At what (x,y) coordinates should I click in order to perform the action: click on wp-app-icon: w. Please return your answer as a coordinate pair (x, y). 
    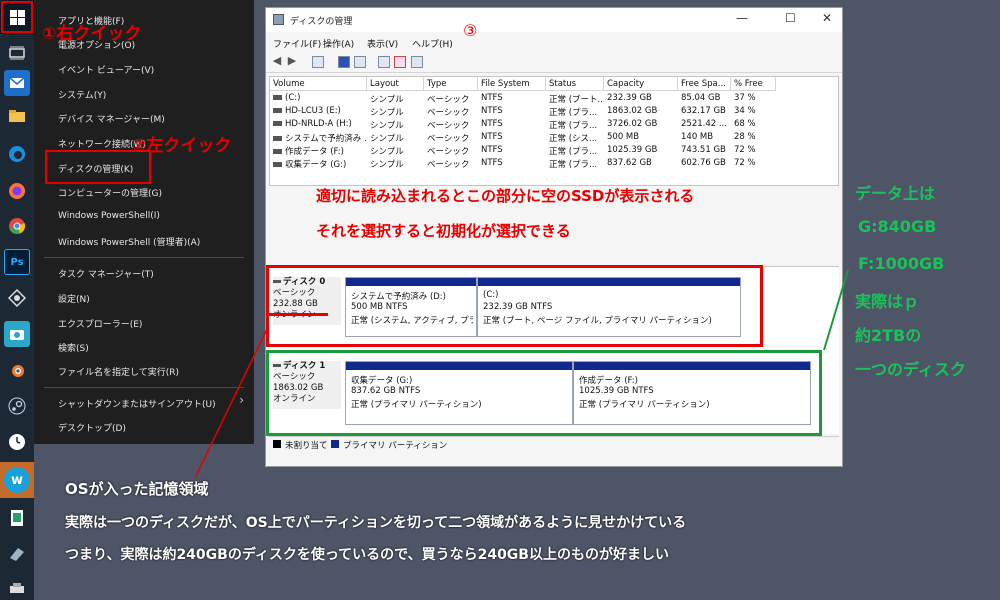
    Looking at the image, I should click on (17, 480).